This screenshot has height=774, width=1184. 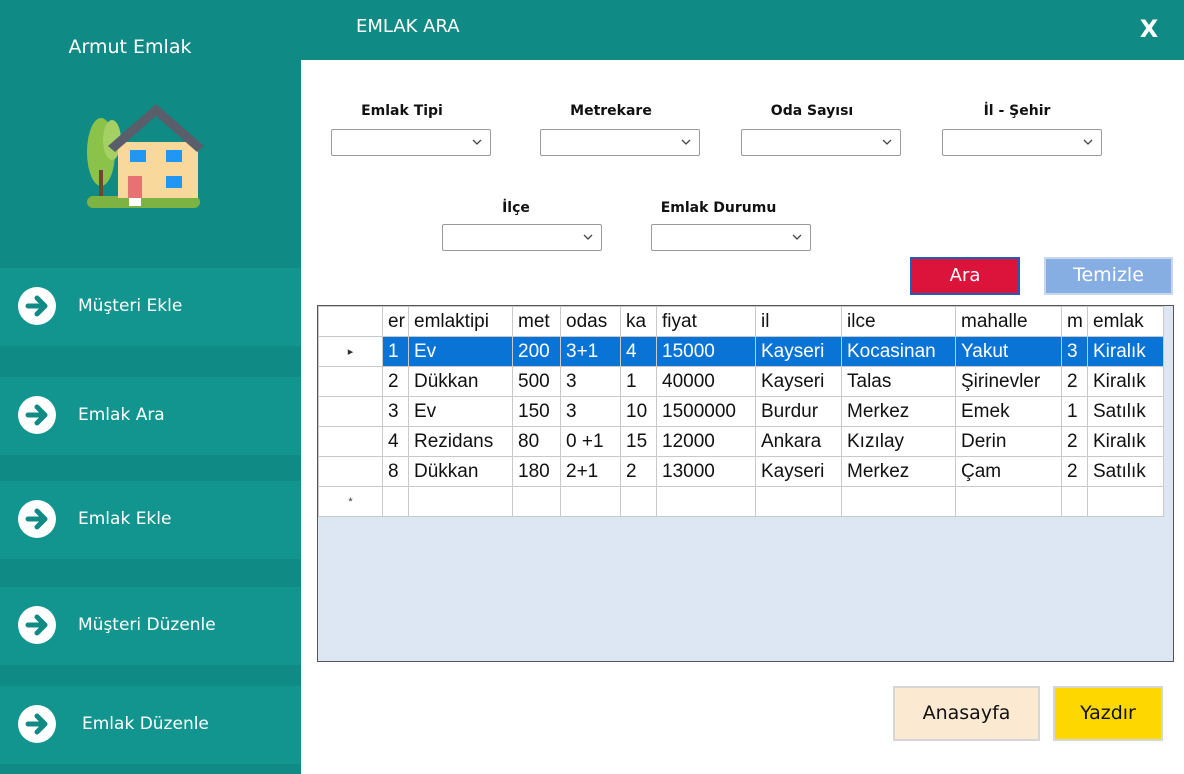 I want to click on column-header: emlaktipi, so click(x=460, y=321).